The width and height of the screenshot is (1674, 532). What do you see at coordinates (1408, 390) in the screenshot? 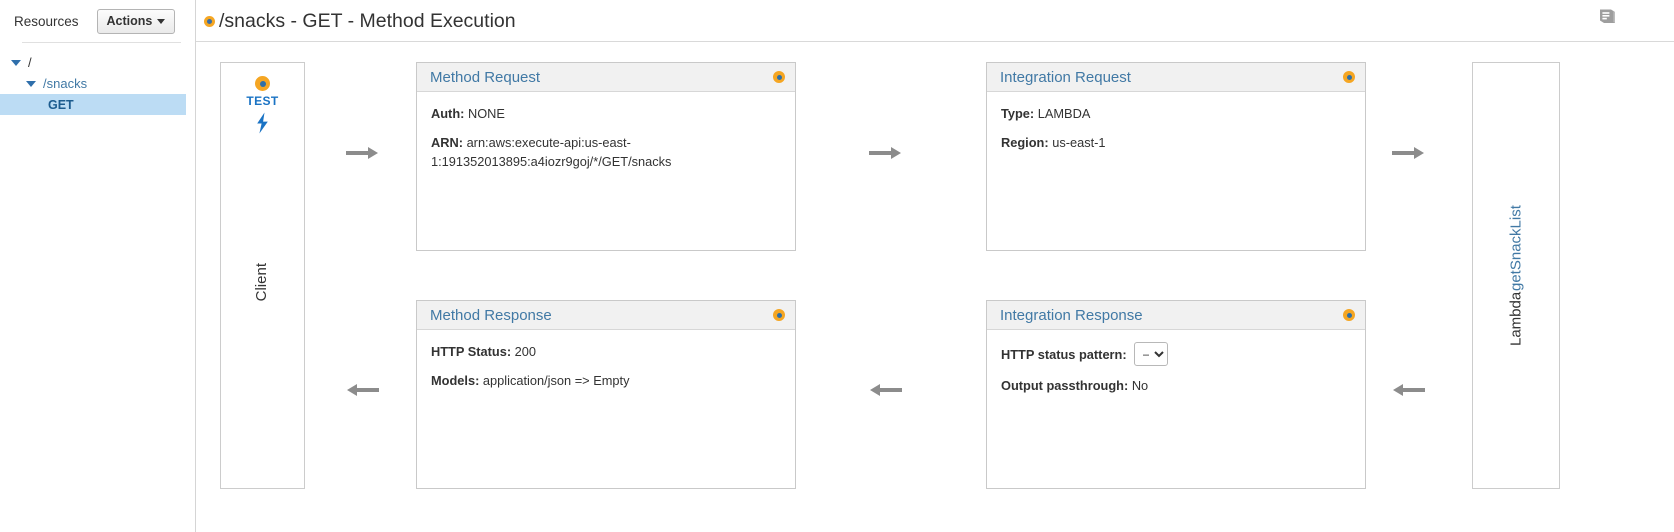
I see `arrow-lambda-to-integration-response` at bounding box center [1408, 390].